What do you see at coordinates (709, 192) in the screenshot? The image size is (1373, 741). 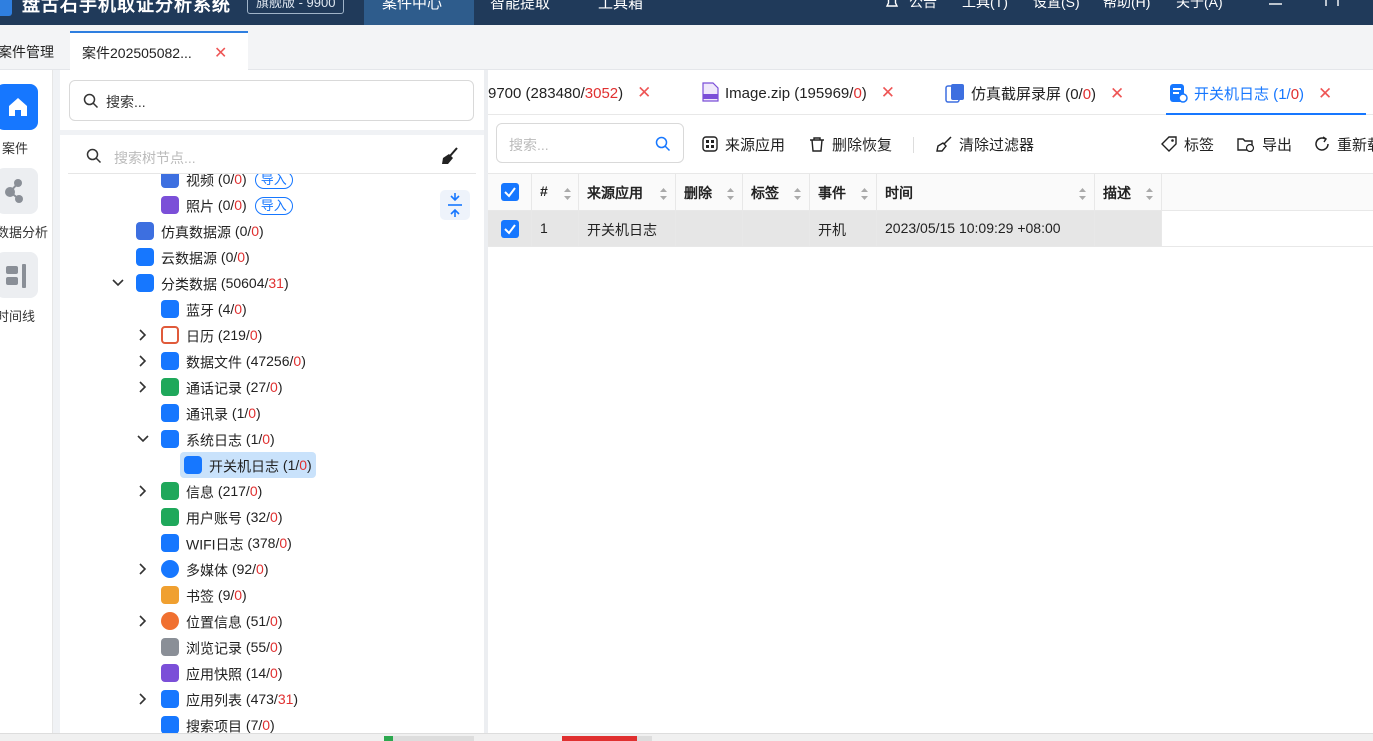 I see `col-header-deleted: 删除` at bounding box center [709, 192].